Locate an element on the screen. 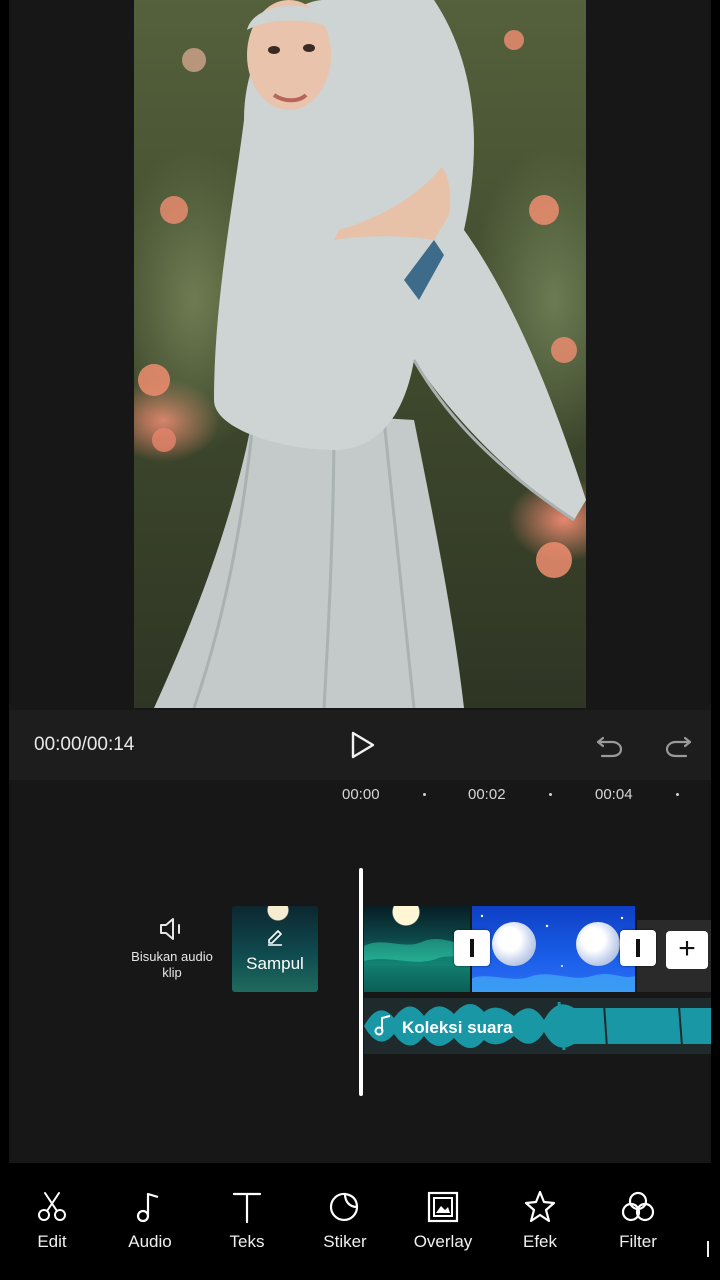 The height and width of the screenshot is (1280, 720). cover-thumbnail: Sampul is located at coordinates (275, 949).